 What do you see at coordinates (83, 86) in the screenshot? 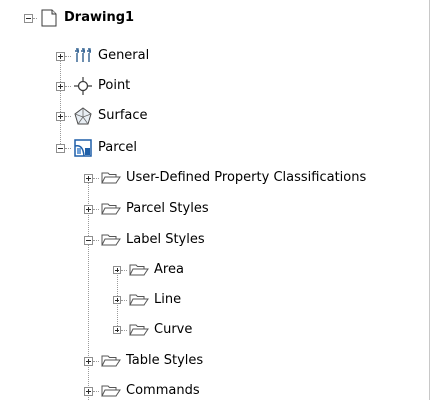
I see `point-crosshair-icon` at bounding box center [83, 86].